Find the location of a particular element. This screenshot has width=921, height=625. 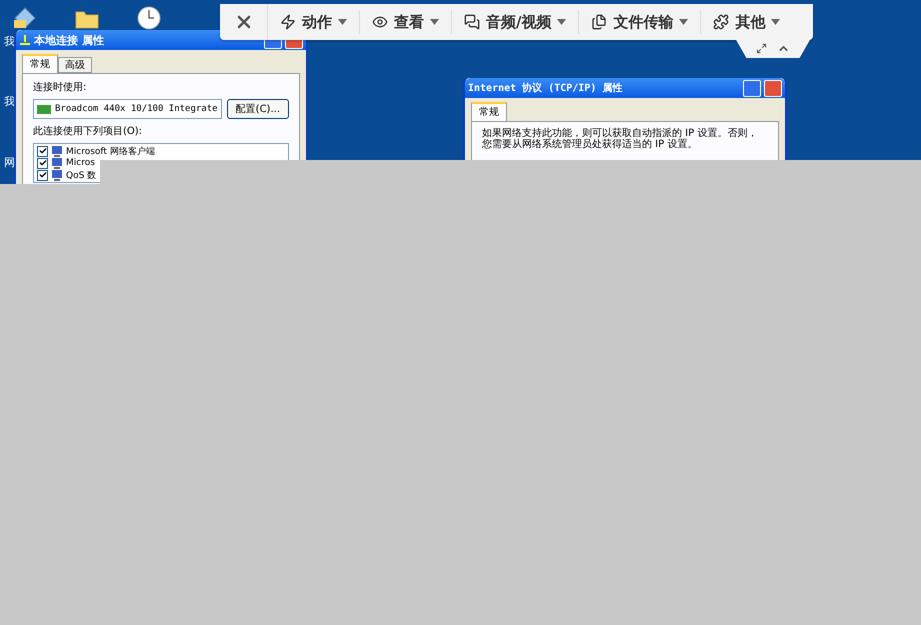

clock-icon is located at coordinates (149, 18).